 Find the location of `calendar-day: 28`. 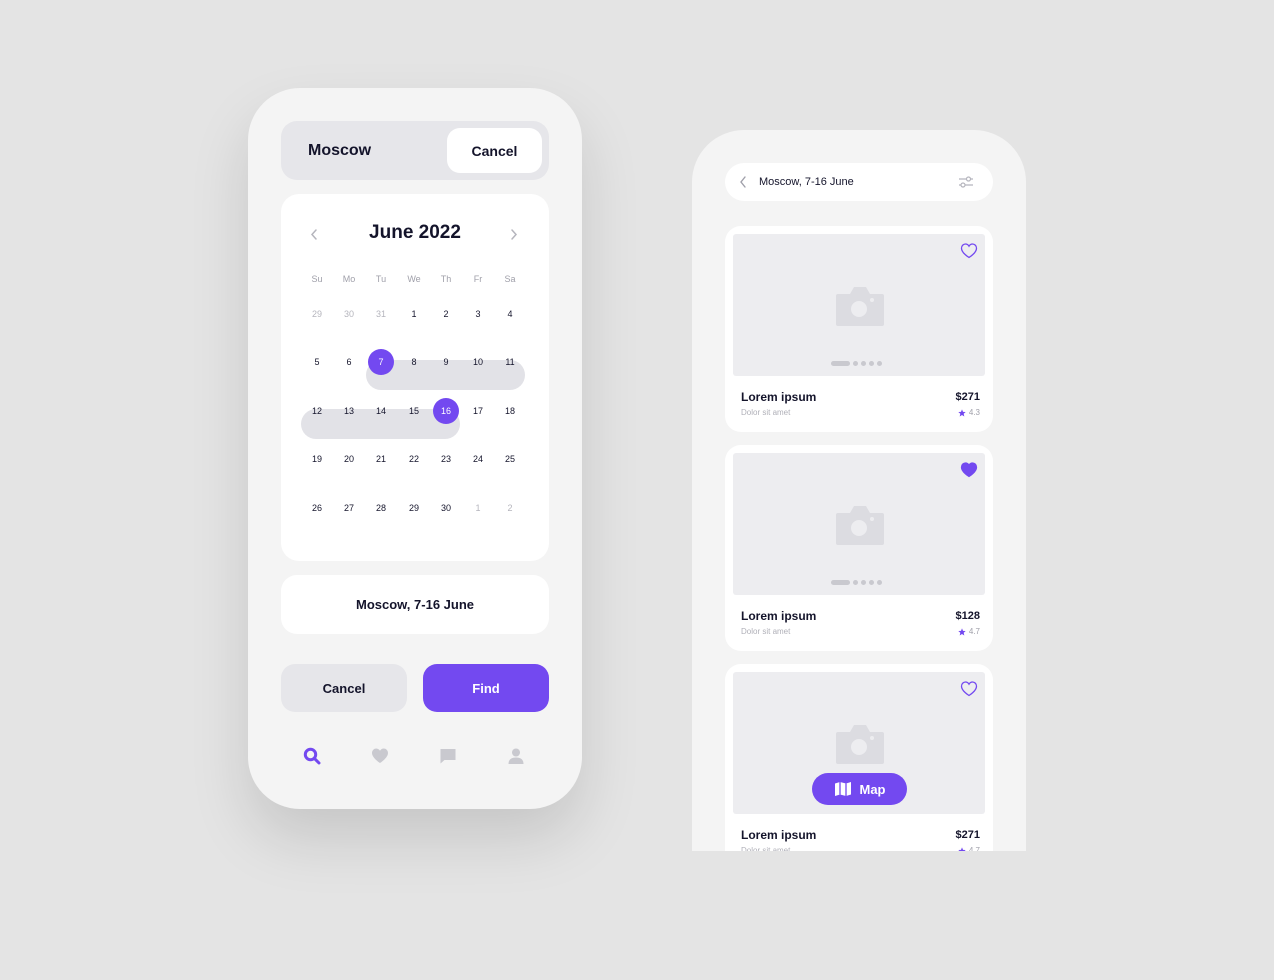

calendar-day: 28 is located at coordinates (381, 508).